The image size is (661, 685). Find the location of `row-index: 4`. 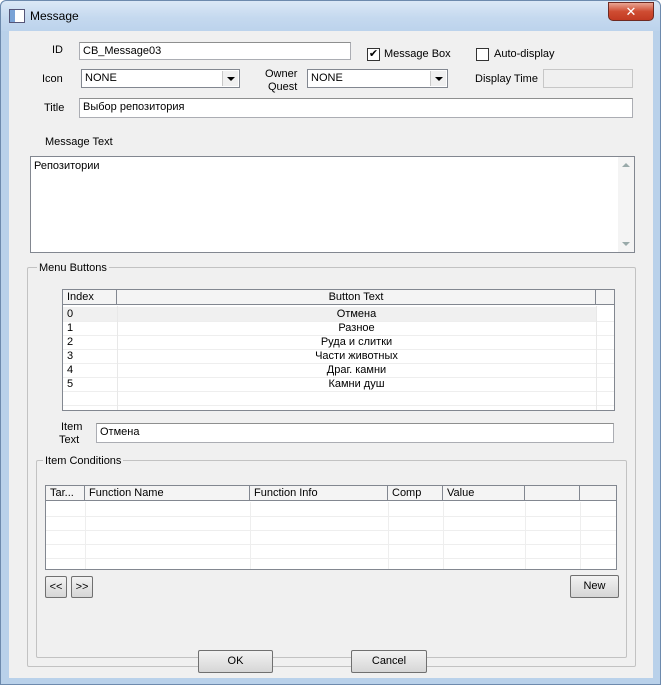

row-index: 4 is located at coordinates (70, 370).